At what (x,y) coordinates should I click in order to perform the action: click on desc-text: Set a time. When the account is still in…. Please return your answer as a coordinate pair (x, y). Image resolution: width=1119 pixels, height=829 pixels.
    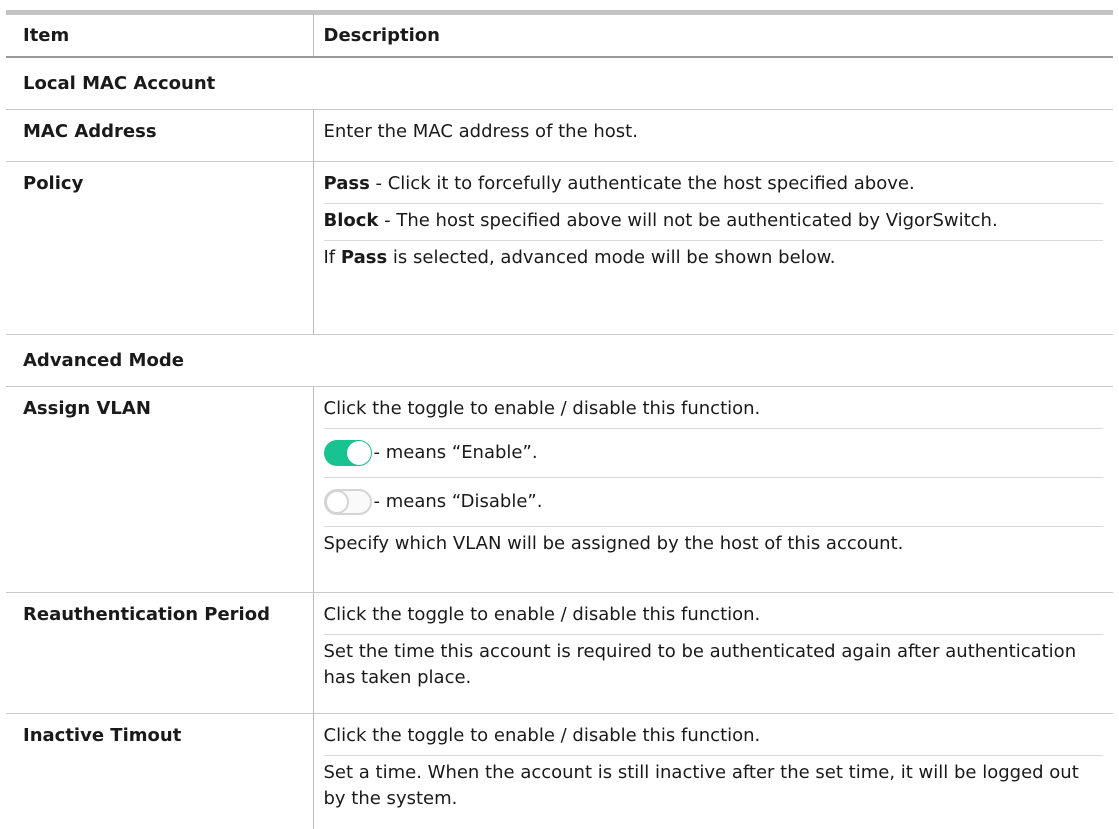
    Looking at the image, I should click on (713, 787).